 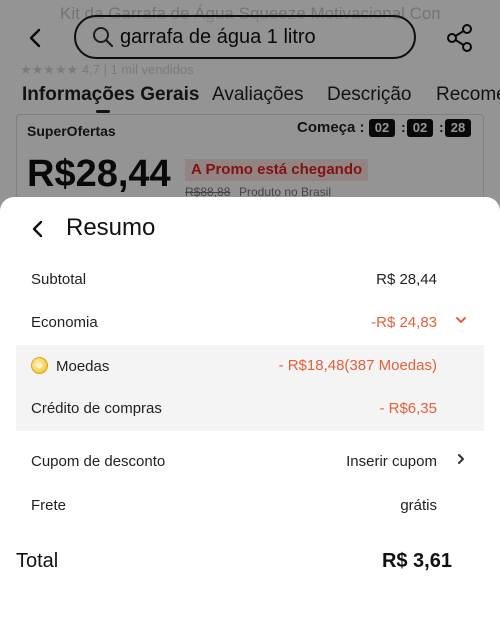 I want to click on moedas-label: Moedas, so click(x=83, y=366).